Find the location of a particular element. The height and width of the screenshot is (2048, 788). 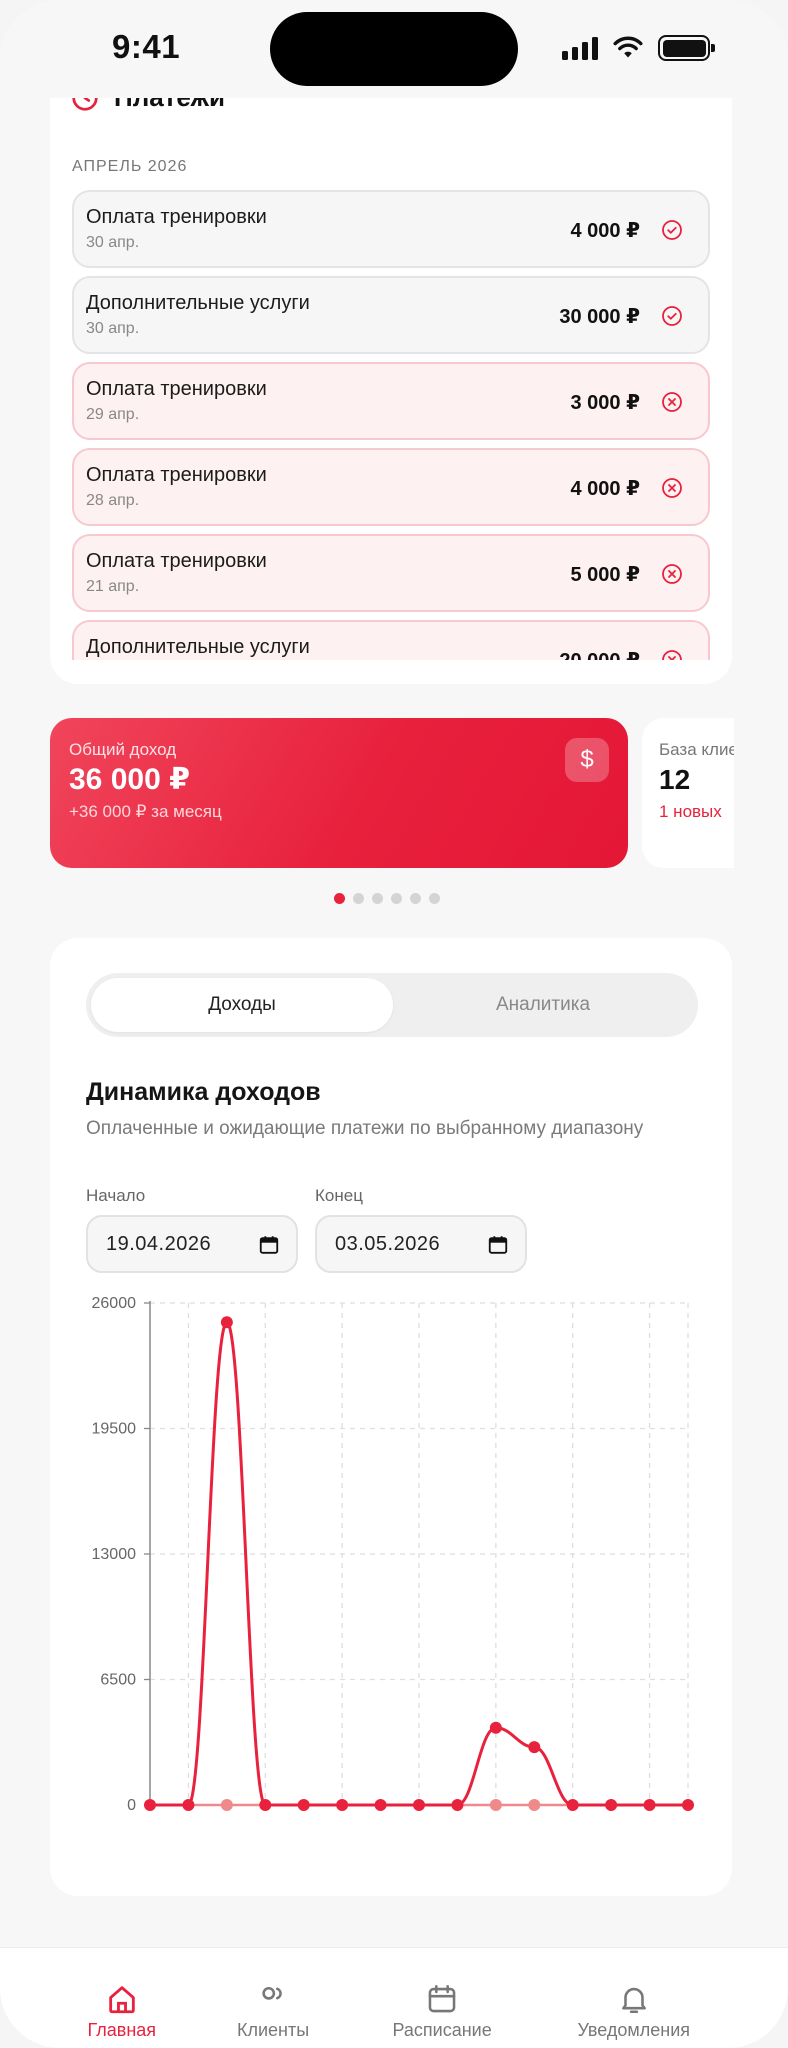

nav-label: Главная is located at coordinates (122, 2030).